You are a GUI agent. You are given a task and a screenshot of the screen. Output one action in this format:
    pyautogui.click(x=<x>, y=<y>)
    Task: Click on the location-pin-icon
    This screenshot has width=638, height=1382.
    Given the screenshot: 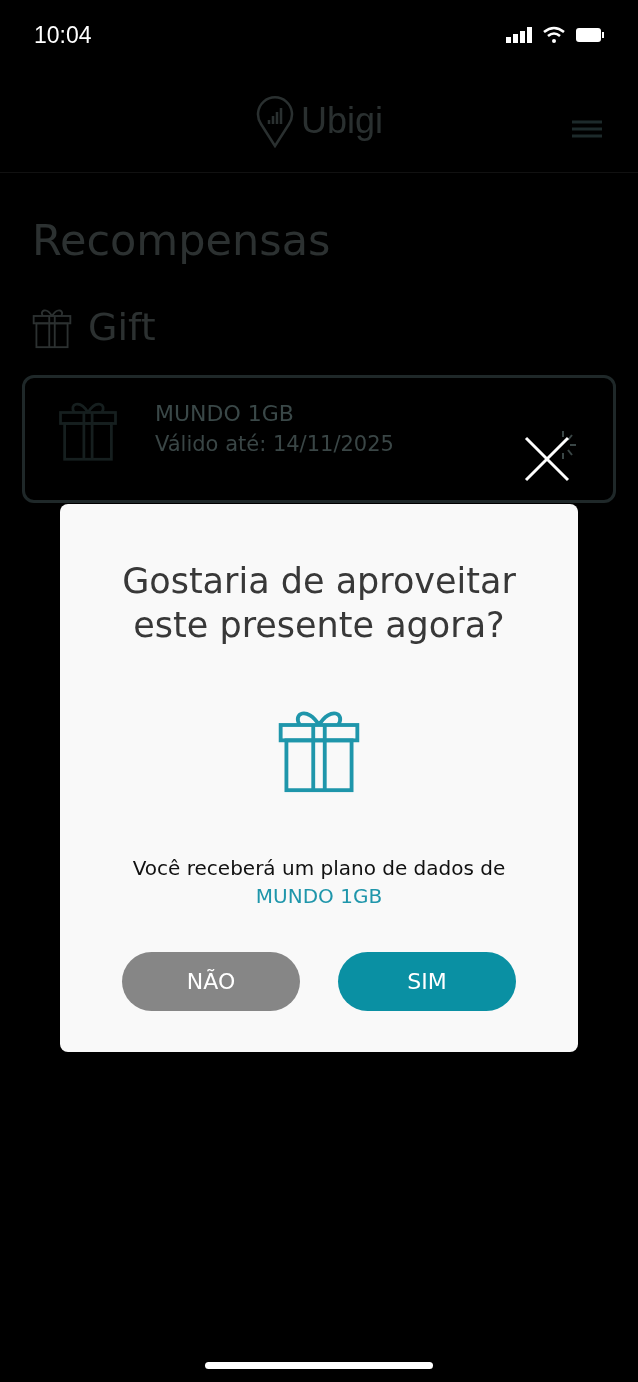 What is the action you would take?
    pyautogui.click(x=274, y=121)
    